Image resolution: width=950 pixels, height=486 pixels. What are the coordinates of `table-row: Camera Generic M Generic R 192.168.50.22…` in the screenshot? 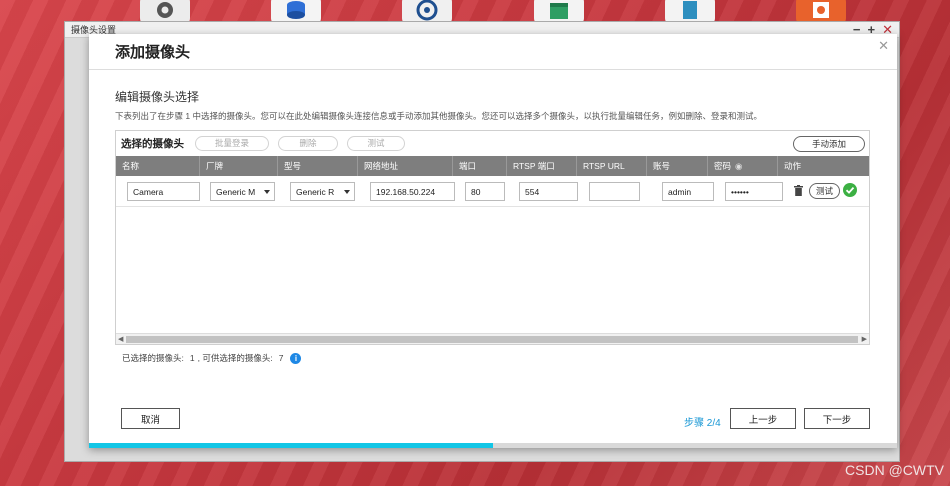 It's located at (492, 191).